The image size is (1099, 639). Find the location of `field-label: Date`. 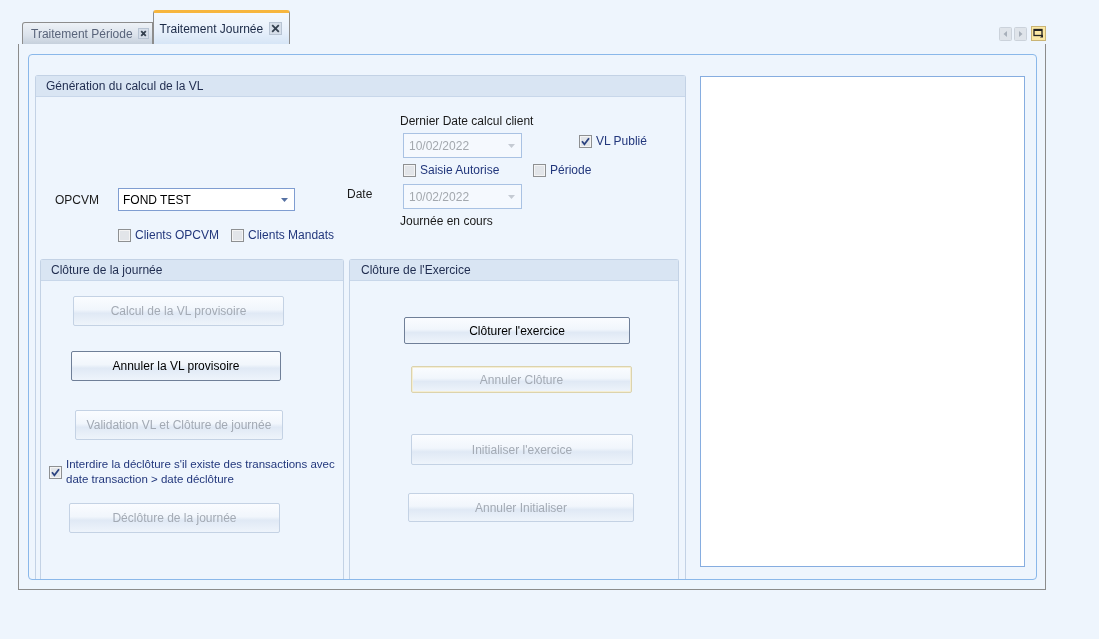

field-label: Date is located at coordinates (360, 194).